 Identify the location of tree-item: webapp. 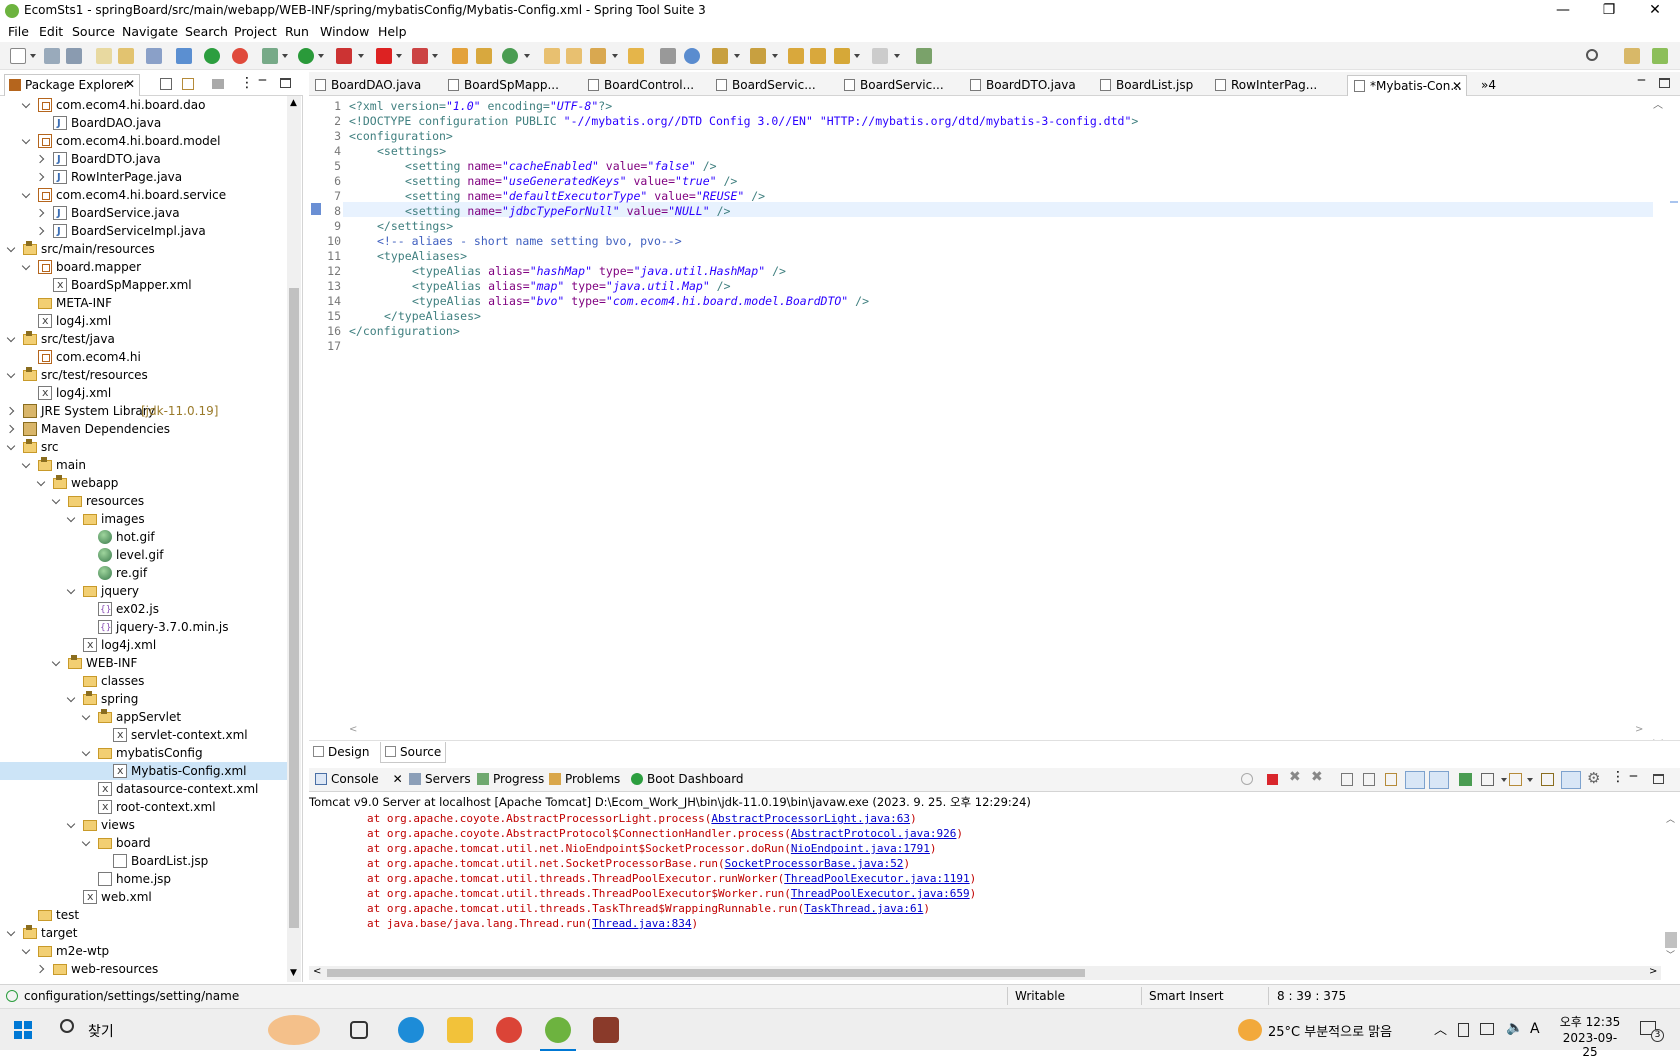
(143, 483).